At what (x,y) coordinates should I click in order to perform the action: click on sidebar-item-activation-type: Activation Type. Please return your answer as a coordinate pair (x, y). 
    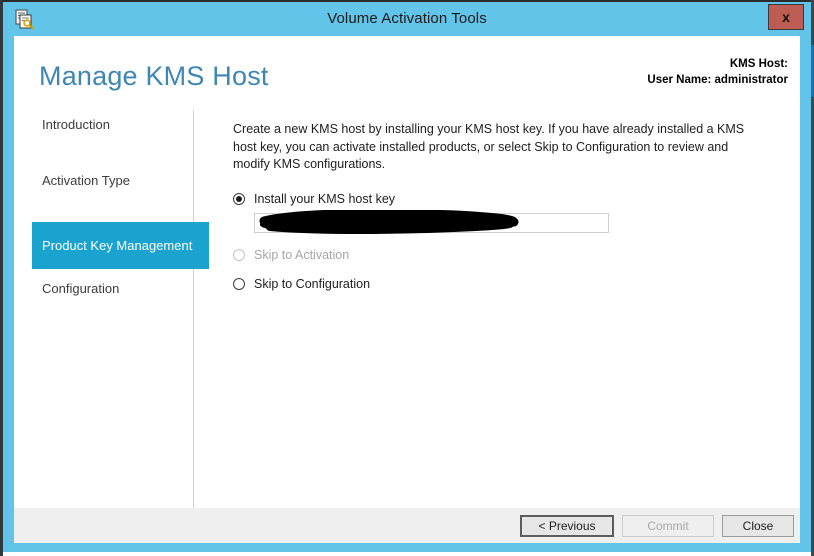
    Looking at the image, I should click on (103, 180).